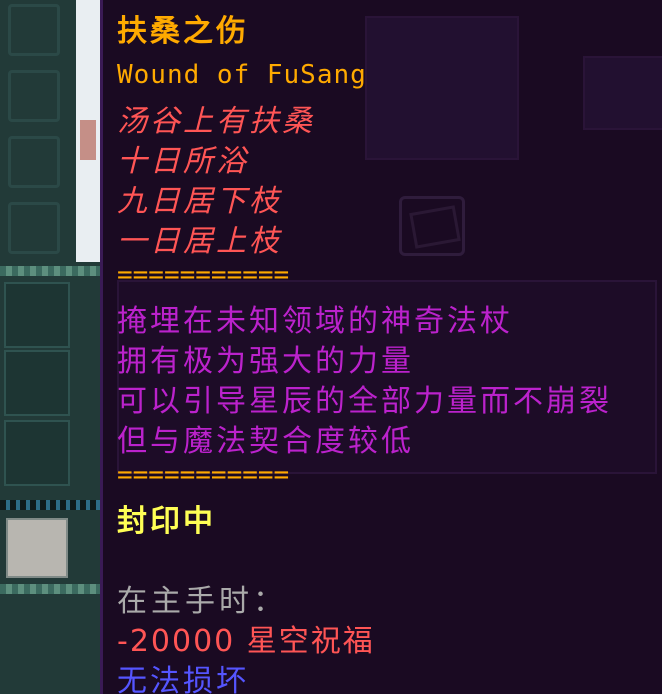 This screenshot has width=662, height=694. Describe the element at coordinates (315, 321) in the screenshot. I see `lore-description-line: 掩埋在未知领域的神奇法杖` at that location.